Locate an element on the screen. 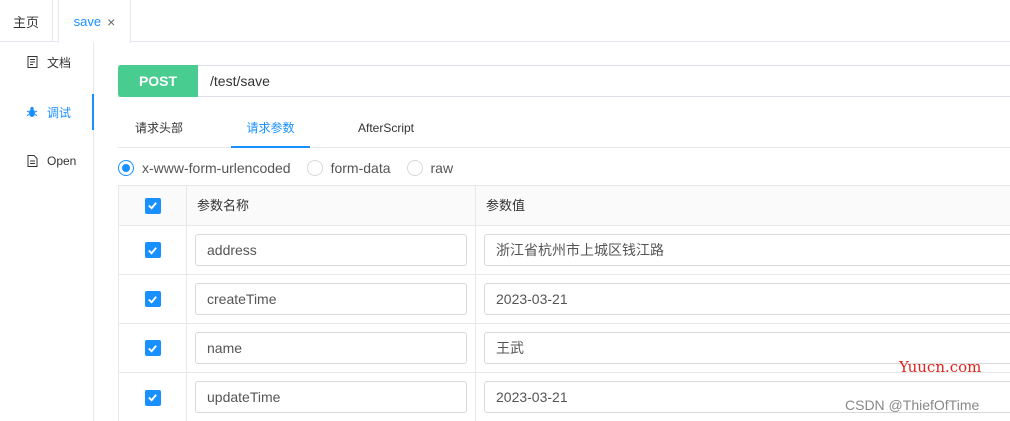  param-name-cell: updateTime is located at coordinates (331, 397).